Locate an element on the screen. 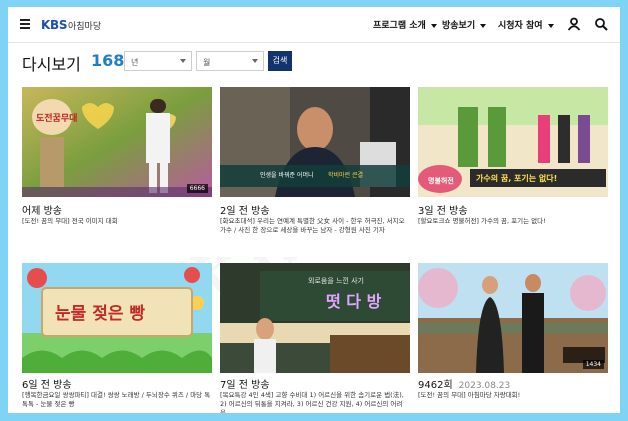 Image resolution: width=628 pixels, height=421 pixels. episode-thumbnail-1: 도전꿈무대 6666 is located at coordinates (117, 142).